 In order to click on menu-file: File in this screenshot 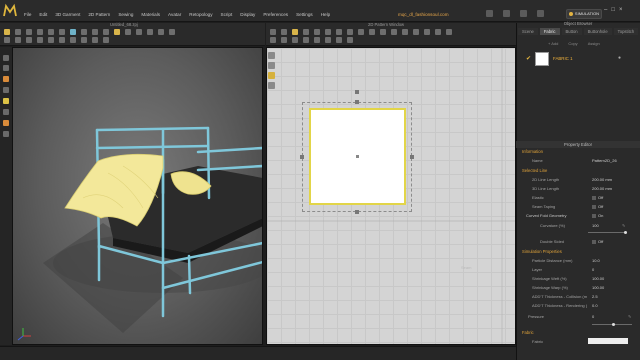, I will do `click(27, 15)`.